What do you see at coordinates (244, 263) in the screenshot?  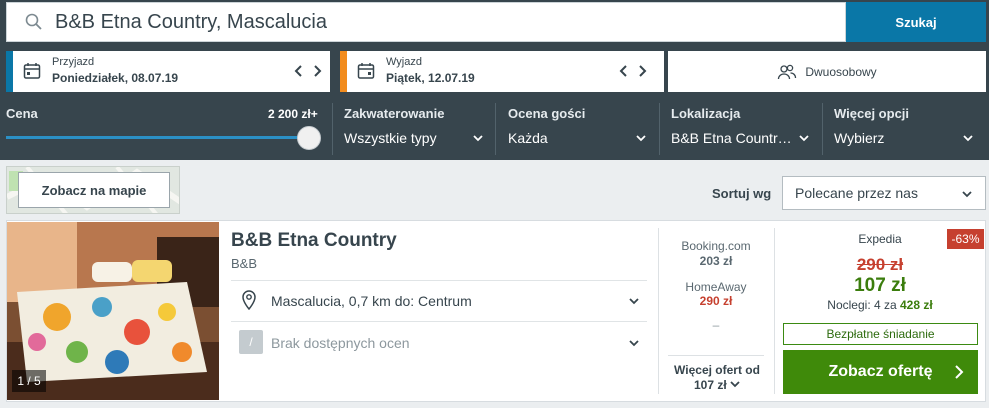 I see `hotel-type: B&B` at bounding box center [244, 263].